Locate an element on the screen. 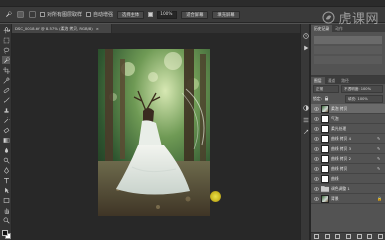 This screenshot has width=385, height=240. rectangle-tool-icon is located at coordinates (6, 200).